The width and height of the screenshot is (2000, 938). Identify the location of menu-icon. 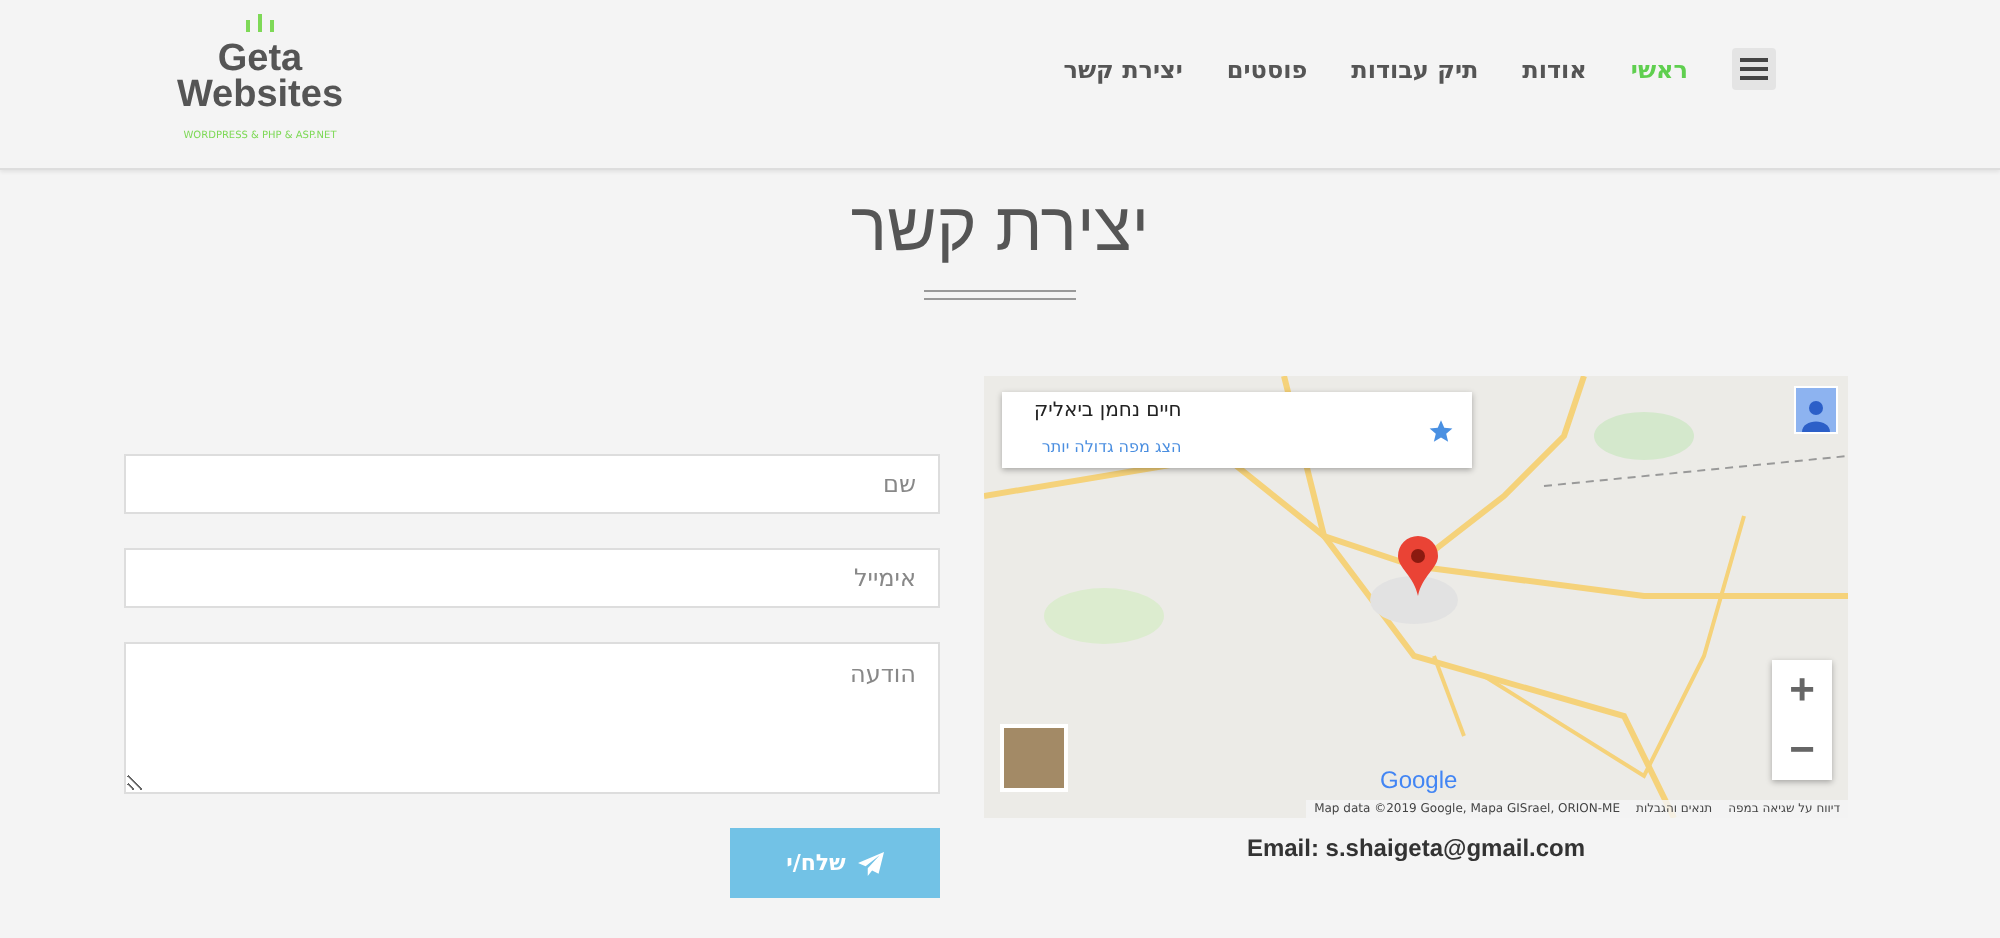
(1754, 69).